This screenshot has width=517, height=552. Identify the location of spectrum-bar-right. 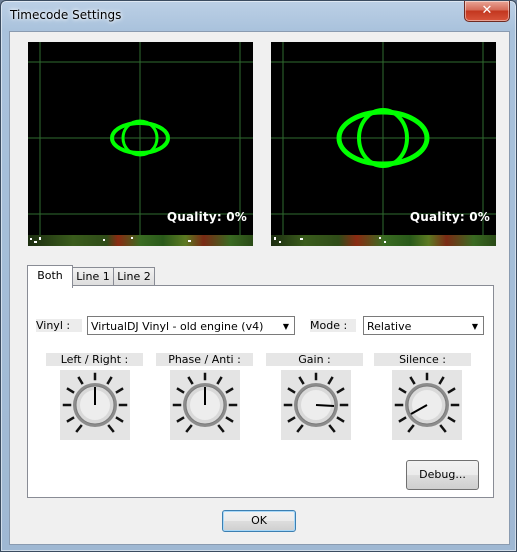
(383, 240).